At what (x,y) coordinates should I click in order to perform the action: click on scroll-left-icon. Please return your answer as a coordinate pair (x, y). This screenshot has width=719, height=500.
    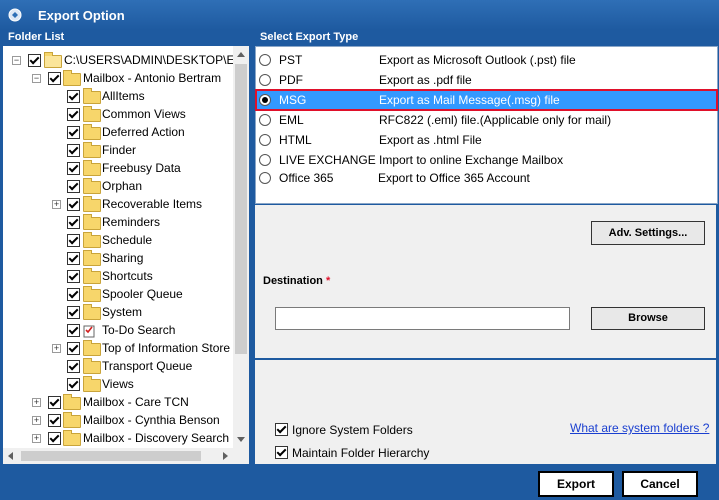
    Looking at the image, I should click on (10, 456).